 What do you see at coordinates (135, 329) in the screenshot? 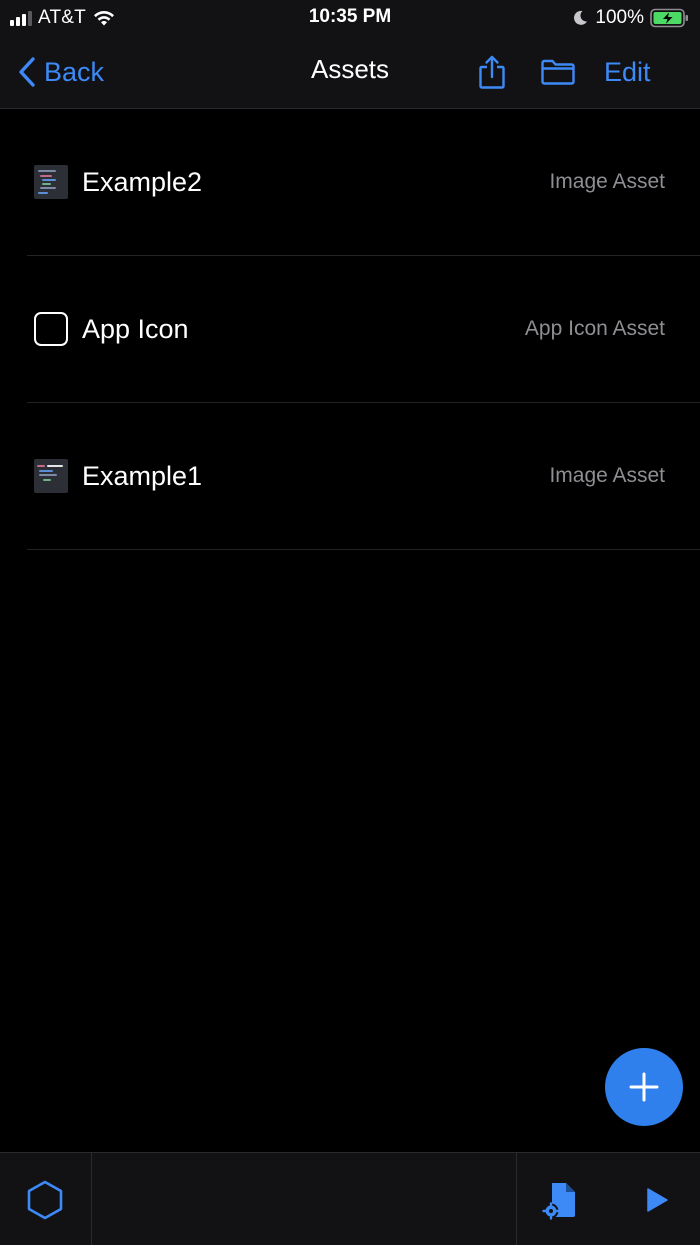
I see `asset-name: App Icon` at bounding box center [135, 329].